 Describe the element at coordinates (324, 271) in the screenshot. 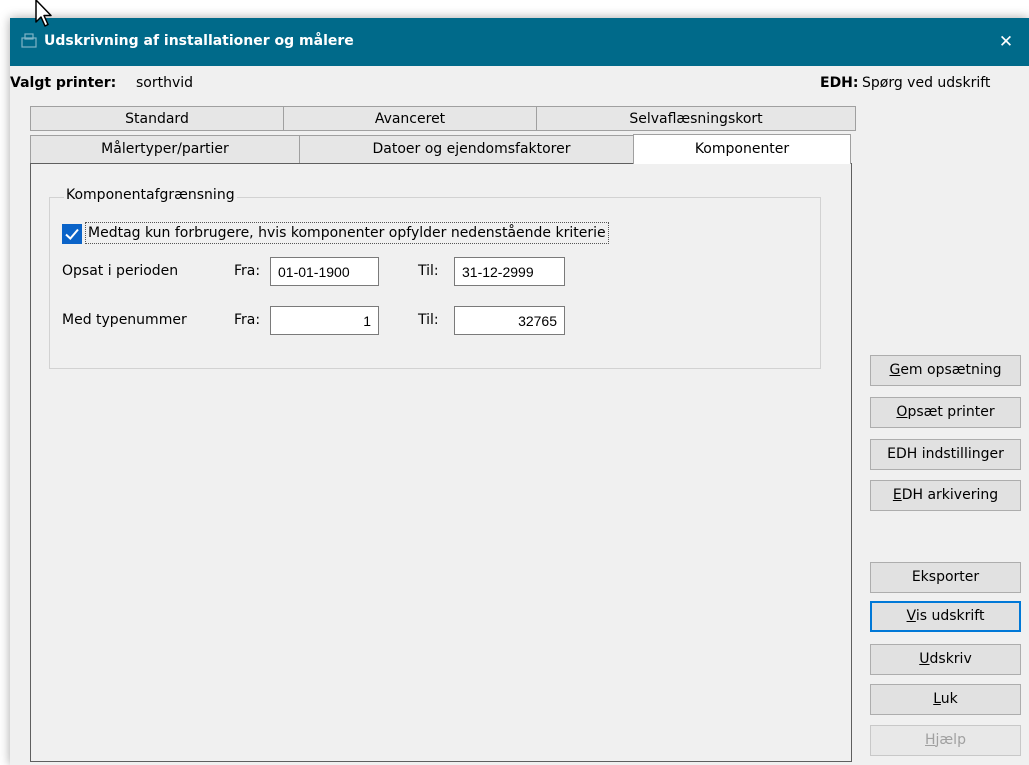

I see `period-from-input` at that location.